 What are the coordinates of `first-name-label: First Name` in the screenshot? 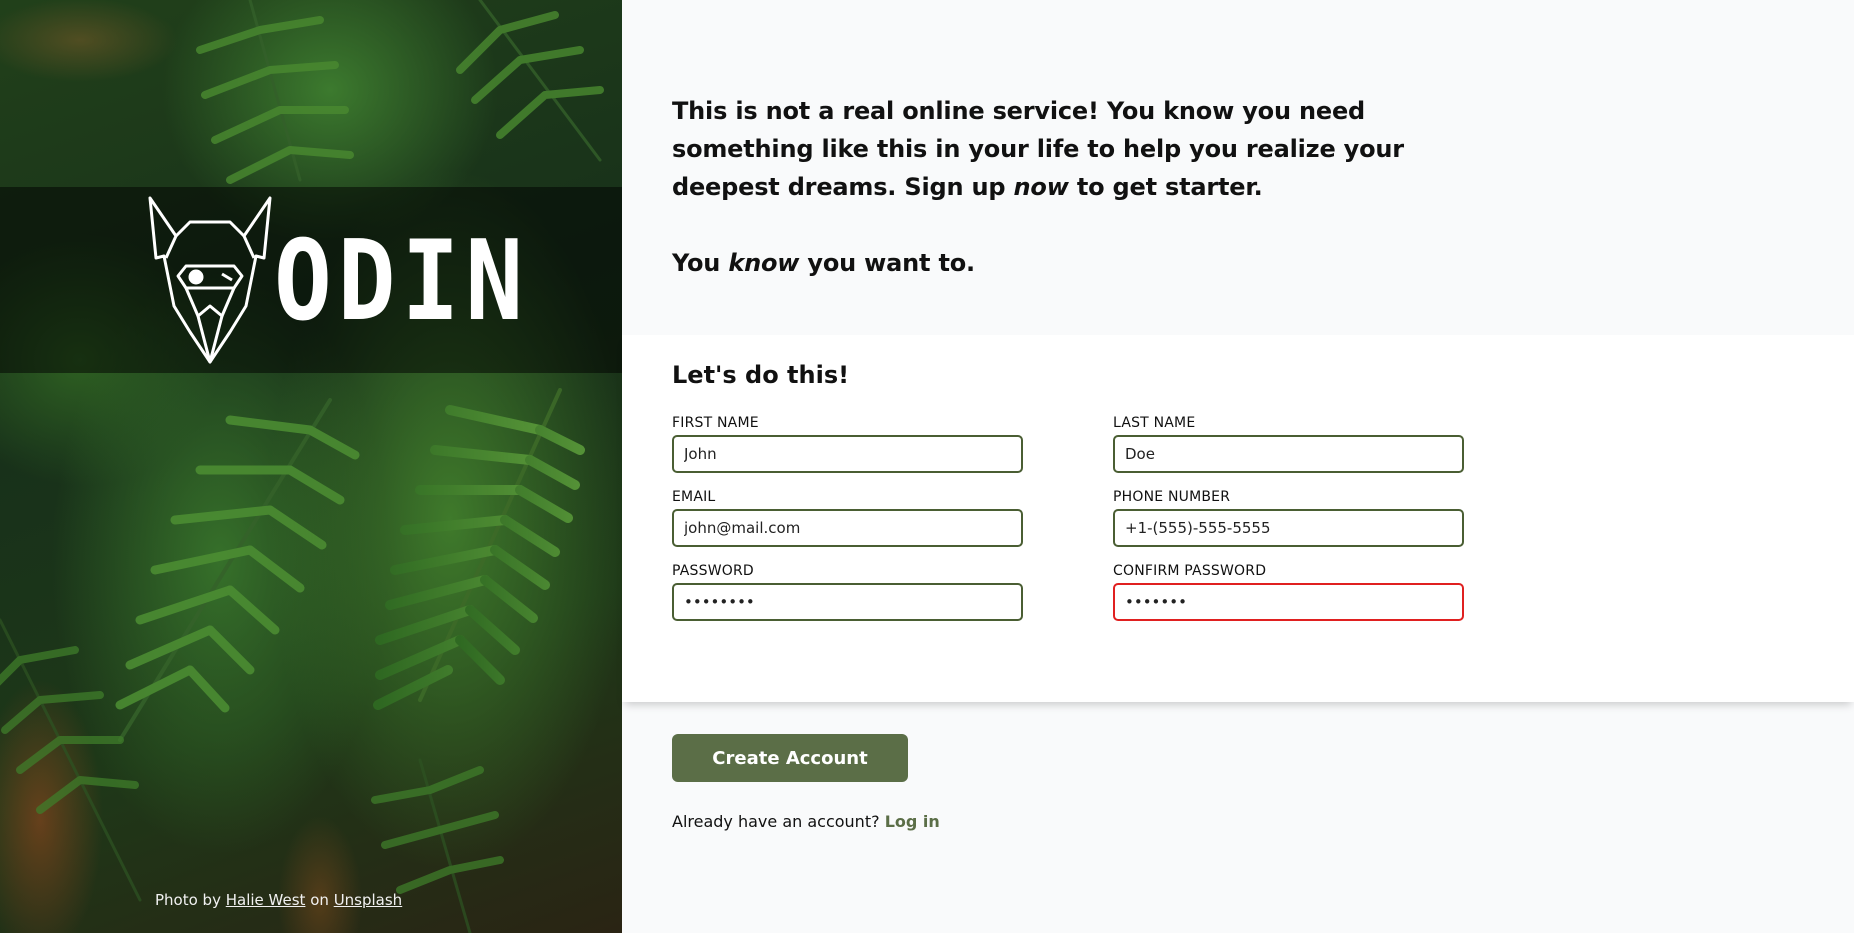 It's located at (715, 423).